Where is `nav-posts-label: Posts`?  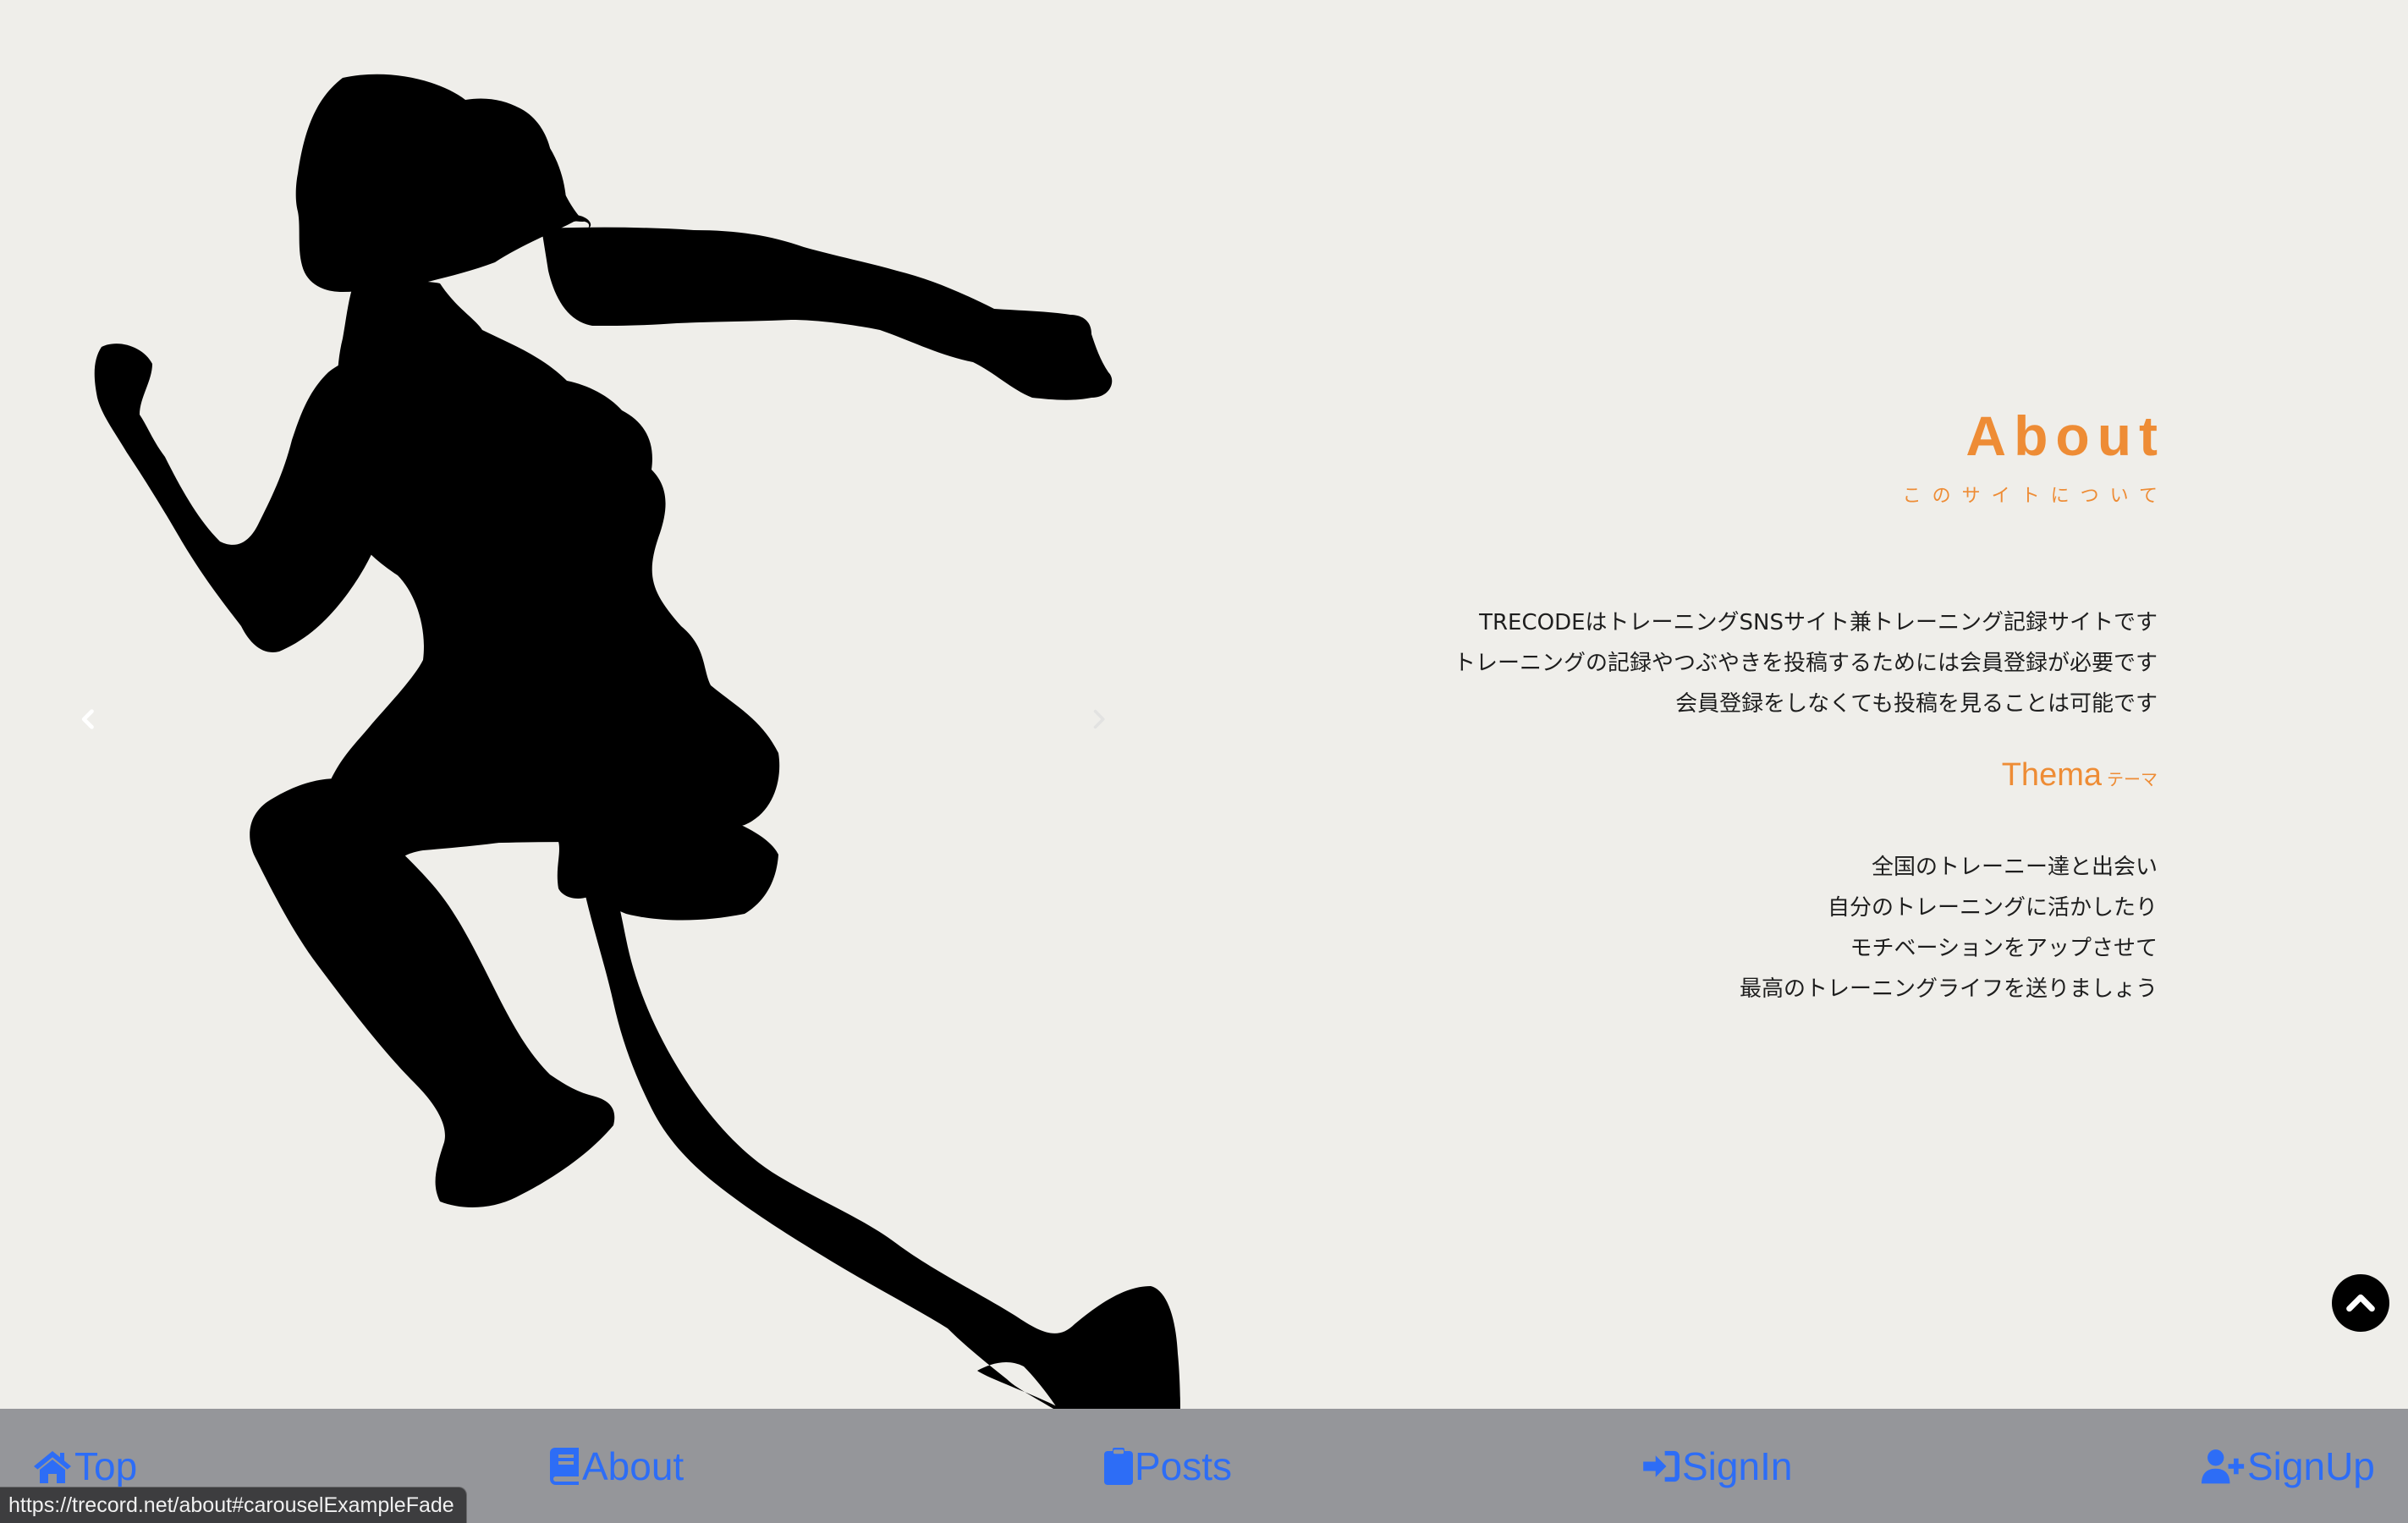
nav-posts-label: Posts is located at coordinates (1184, 1466).